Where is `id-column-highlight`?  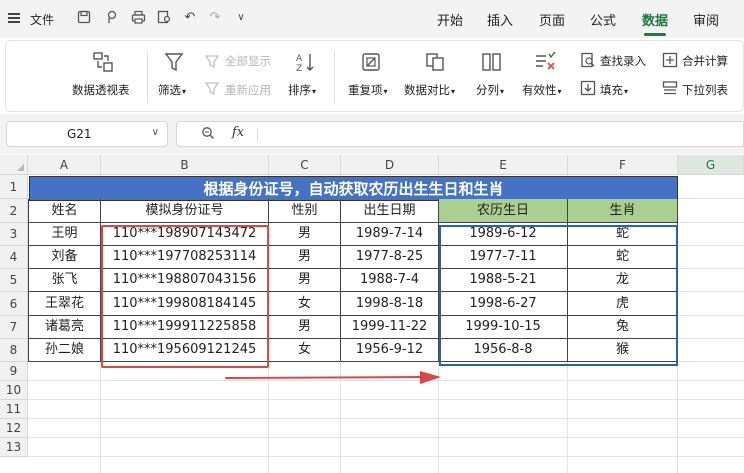 id-column-highlight is located at coordinates (185, 296).